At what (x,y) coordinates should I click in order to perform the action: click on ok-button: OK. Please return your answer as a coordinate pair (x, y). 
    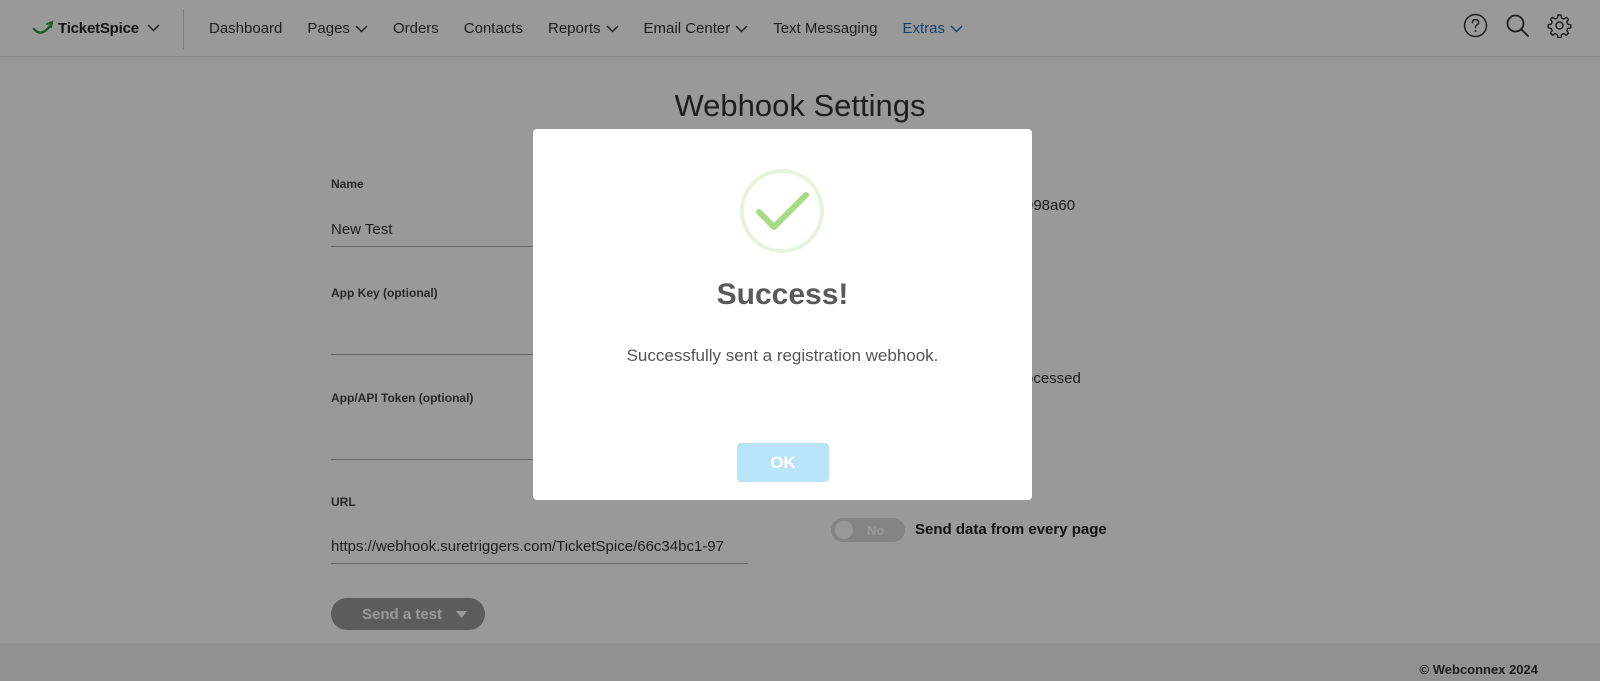
    Looking at the image, I should click on (783, 462).